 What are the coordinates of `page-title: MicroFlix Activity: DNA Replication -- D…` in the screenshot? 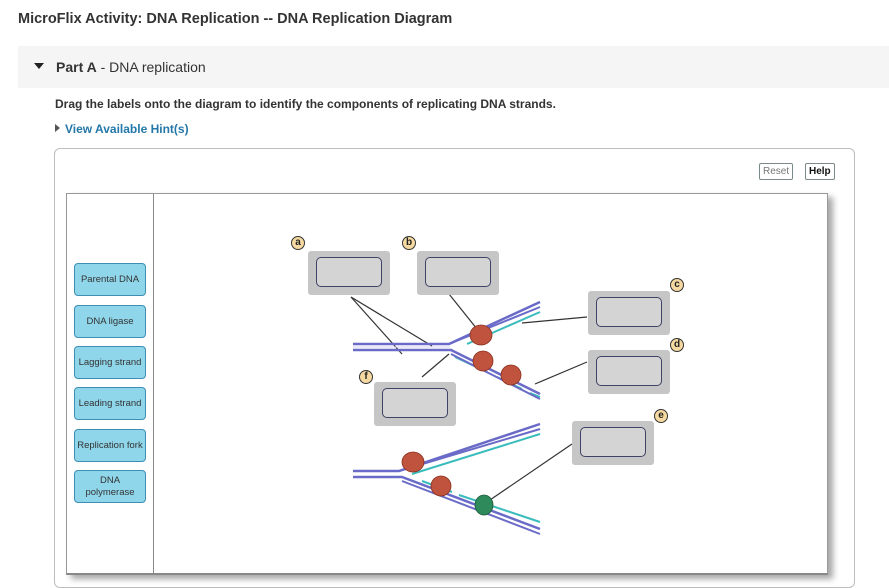 It's located at (235, 19).